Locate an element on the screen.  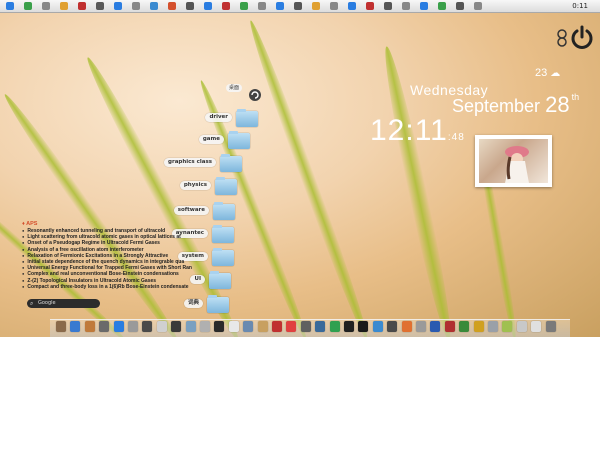
day-number: 28 is located at coordinates (557, 104).